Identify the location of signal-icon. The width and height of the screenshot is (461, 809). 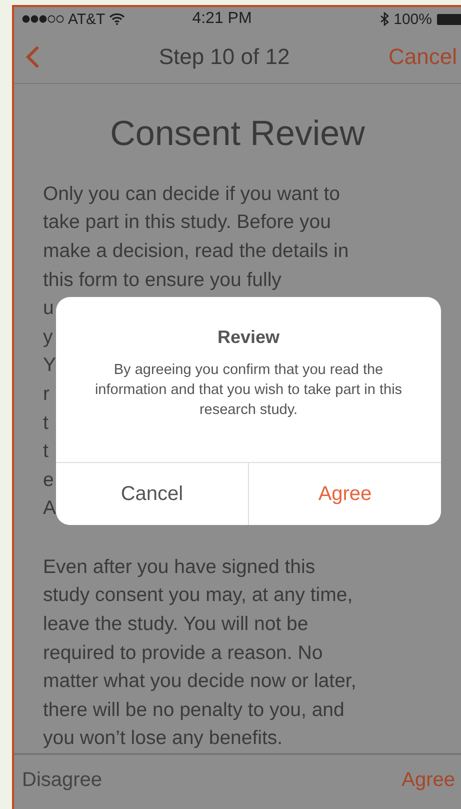
(43, 19).